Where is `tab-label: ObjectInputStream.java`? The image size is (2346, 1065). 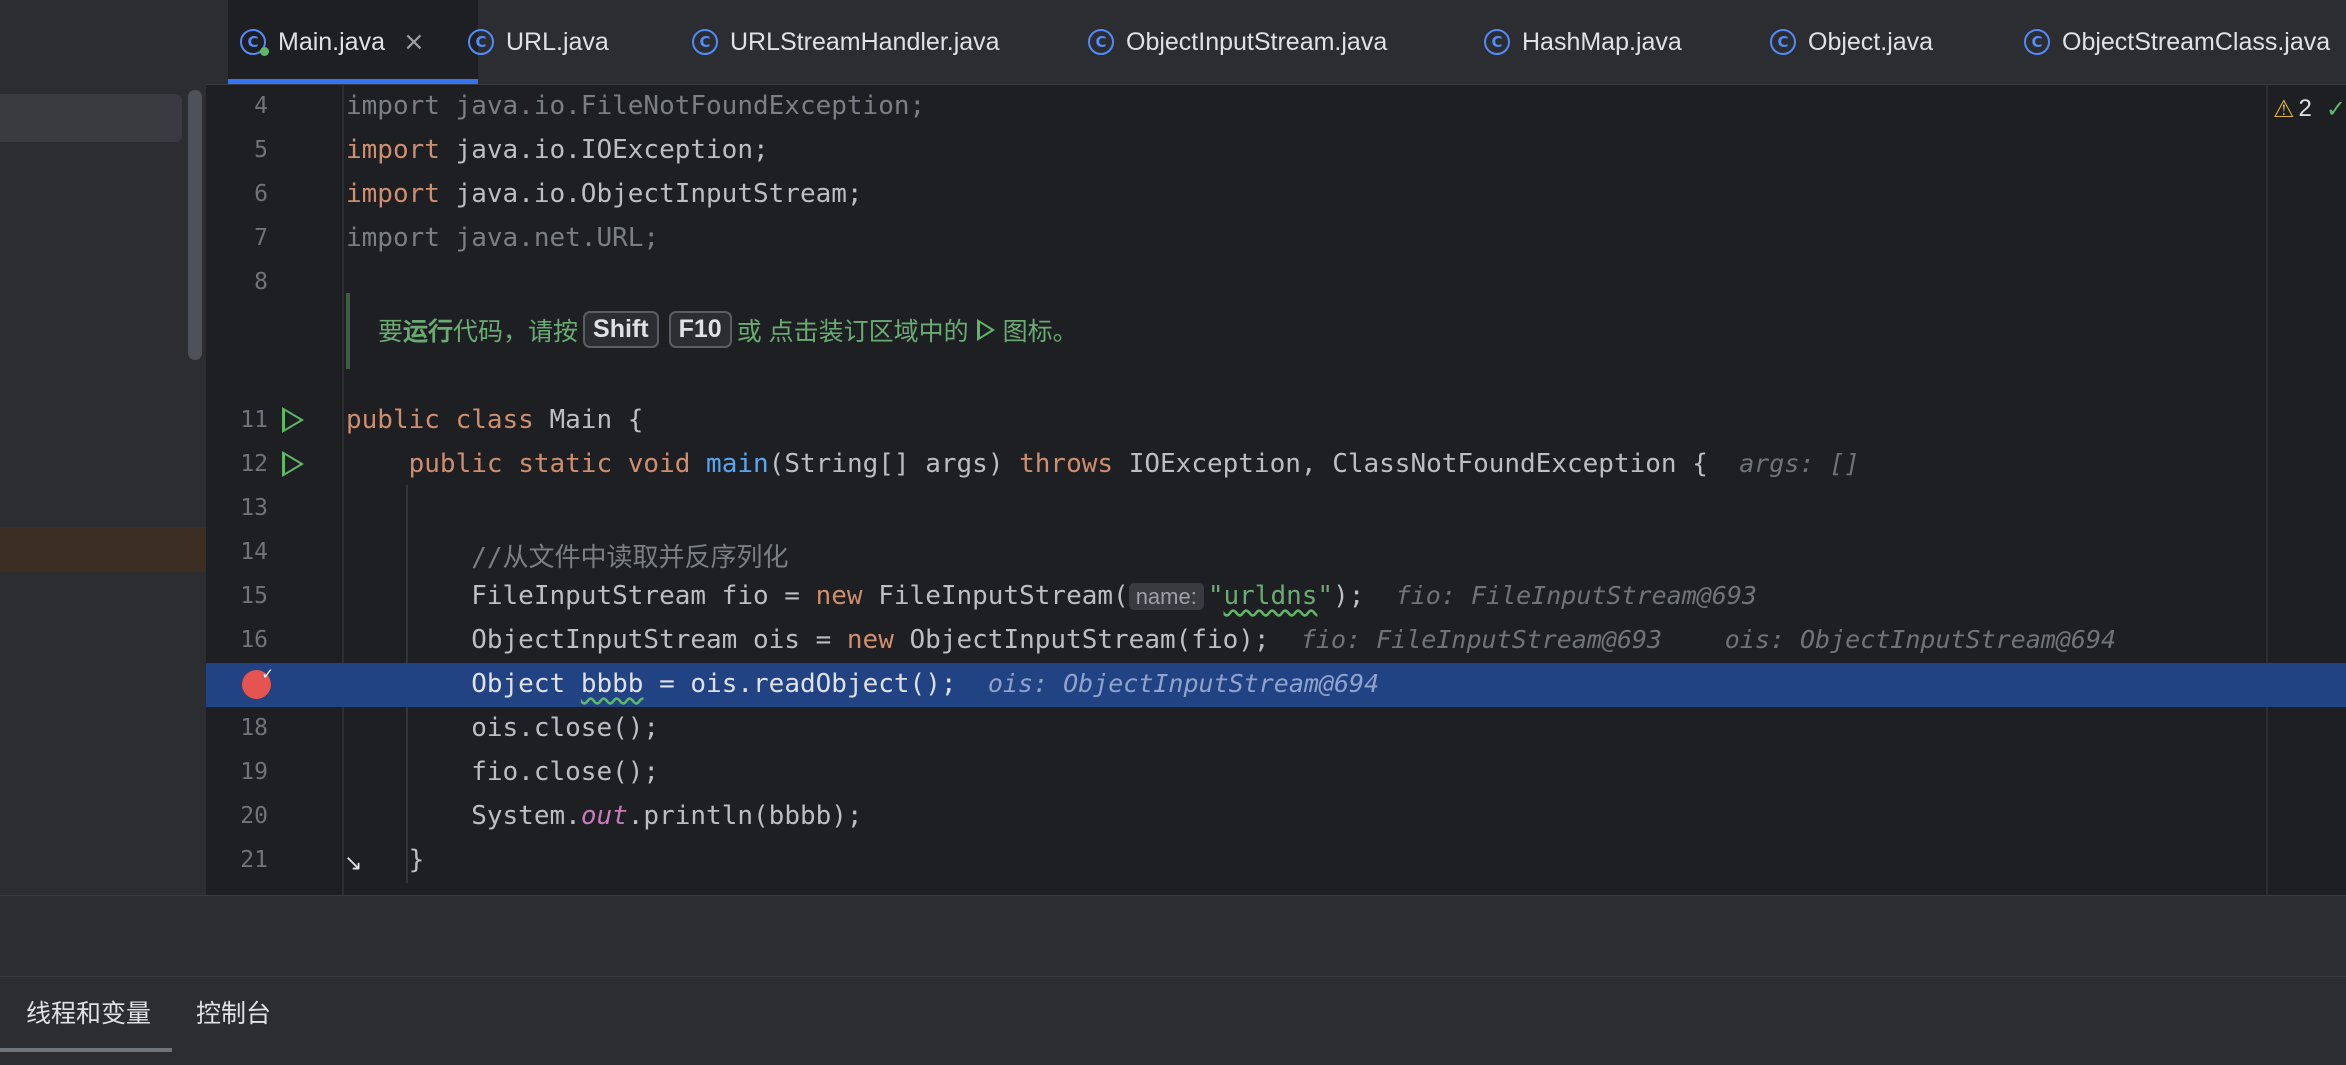
tab-label: ObjectInputStream.java is located at coordinates (1257, 41).